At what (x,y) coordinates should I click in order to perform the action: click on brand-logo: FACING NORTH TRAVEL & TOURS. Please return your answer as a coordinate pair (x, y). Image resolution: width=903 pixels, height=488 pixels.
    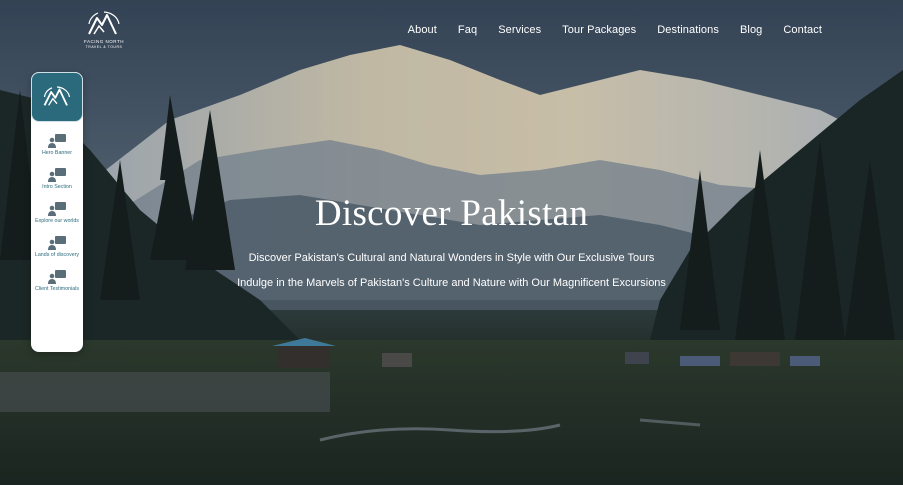
    Looking at the image, I should click on (104, 31).